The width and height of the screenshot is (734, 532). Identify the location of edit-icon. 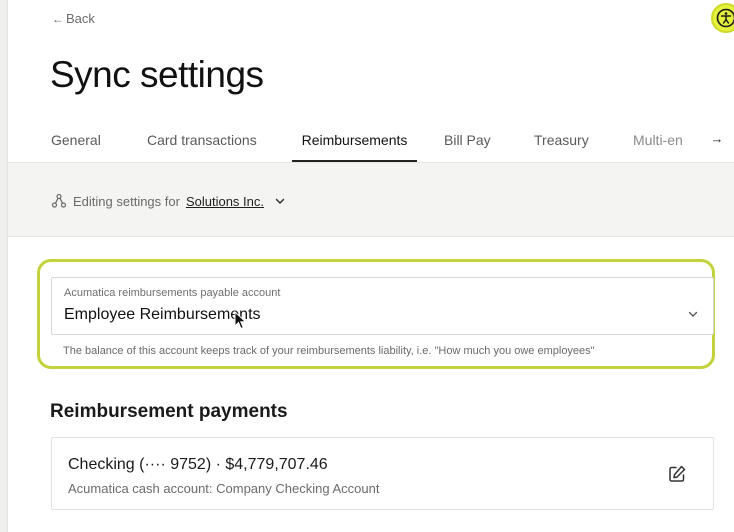
(677, 474).